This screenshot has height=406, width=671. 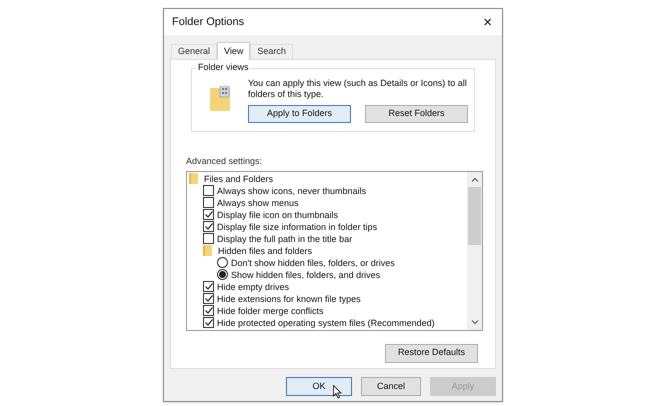 What do you see at coordinates (225, 161) in the screenshot?
I see `section-label: Advanced settings:` at bounding box center [225, 161].